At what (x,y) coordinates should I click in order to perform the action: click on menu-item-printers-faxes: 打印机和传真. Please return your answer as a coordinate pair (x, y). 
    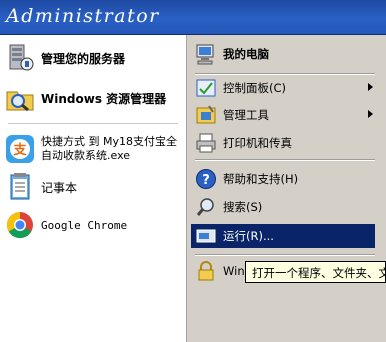
    Looking at the image, I should click on (283, 143).